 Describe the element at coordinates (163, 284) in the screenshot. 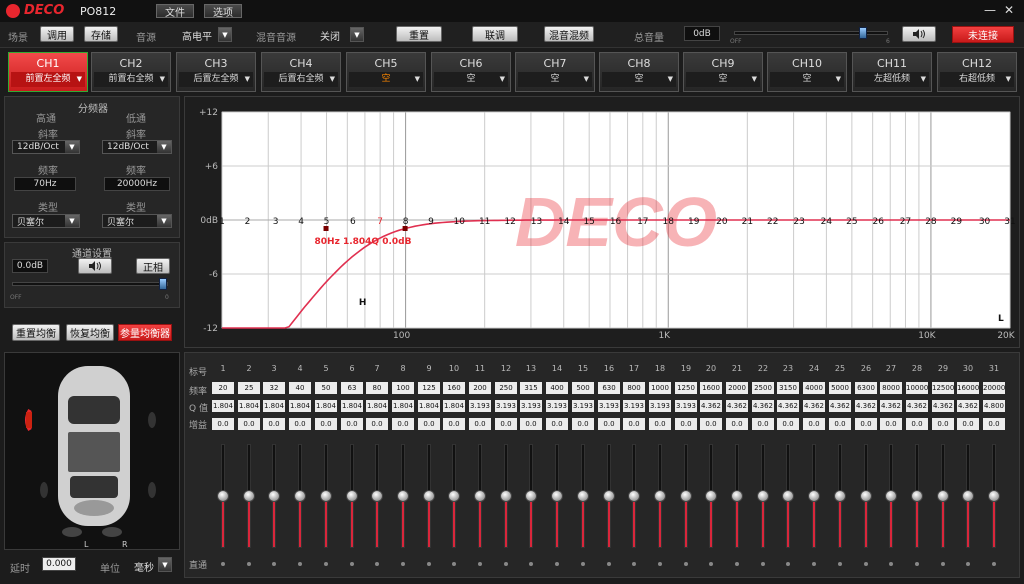

I see `level-slider-handle` at that location.